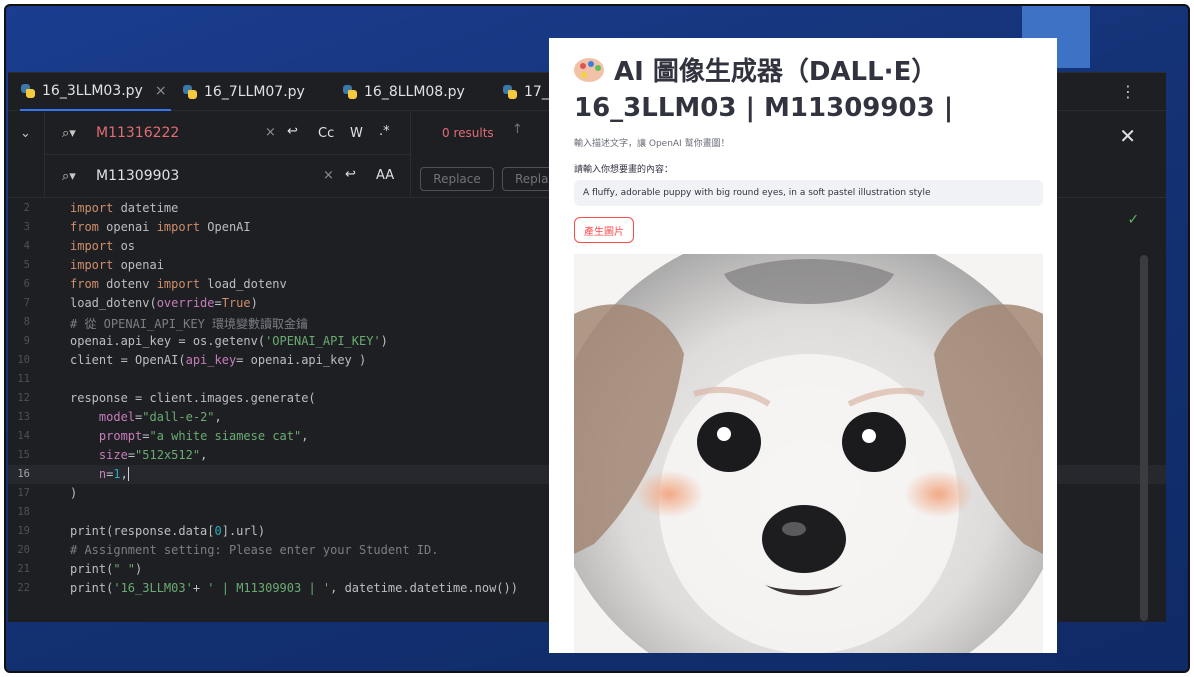  What do you see at coordinates (1144, 438) in the screenshot?
I see `vertical-scrollbar` at bounding box center [1144, 438].